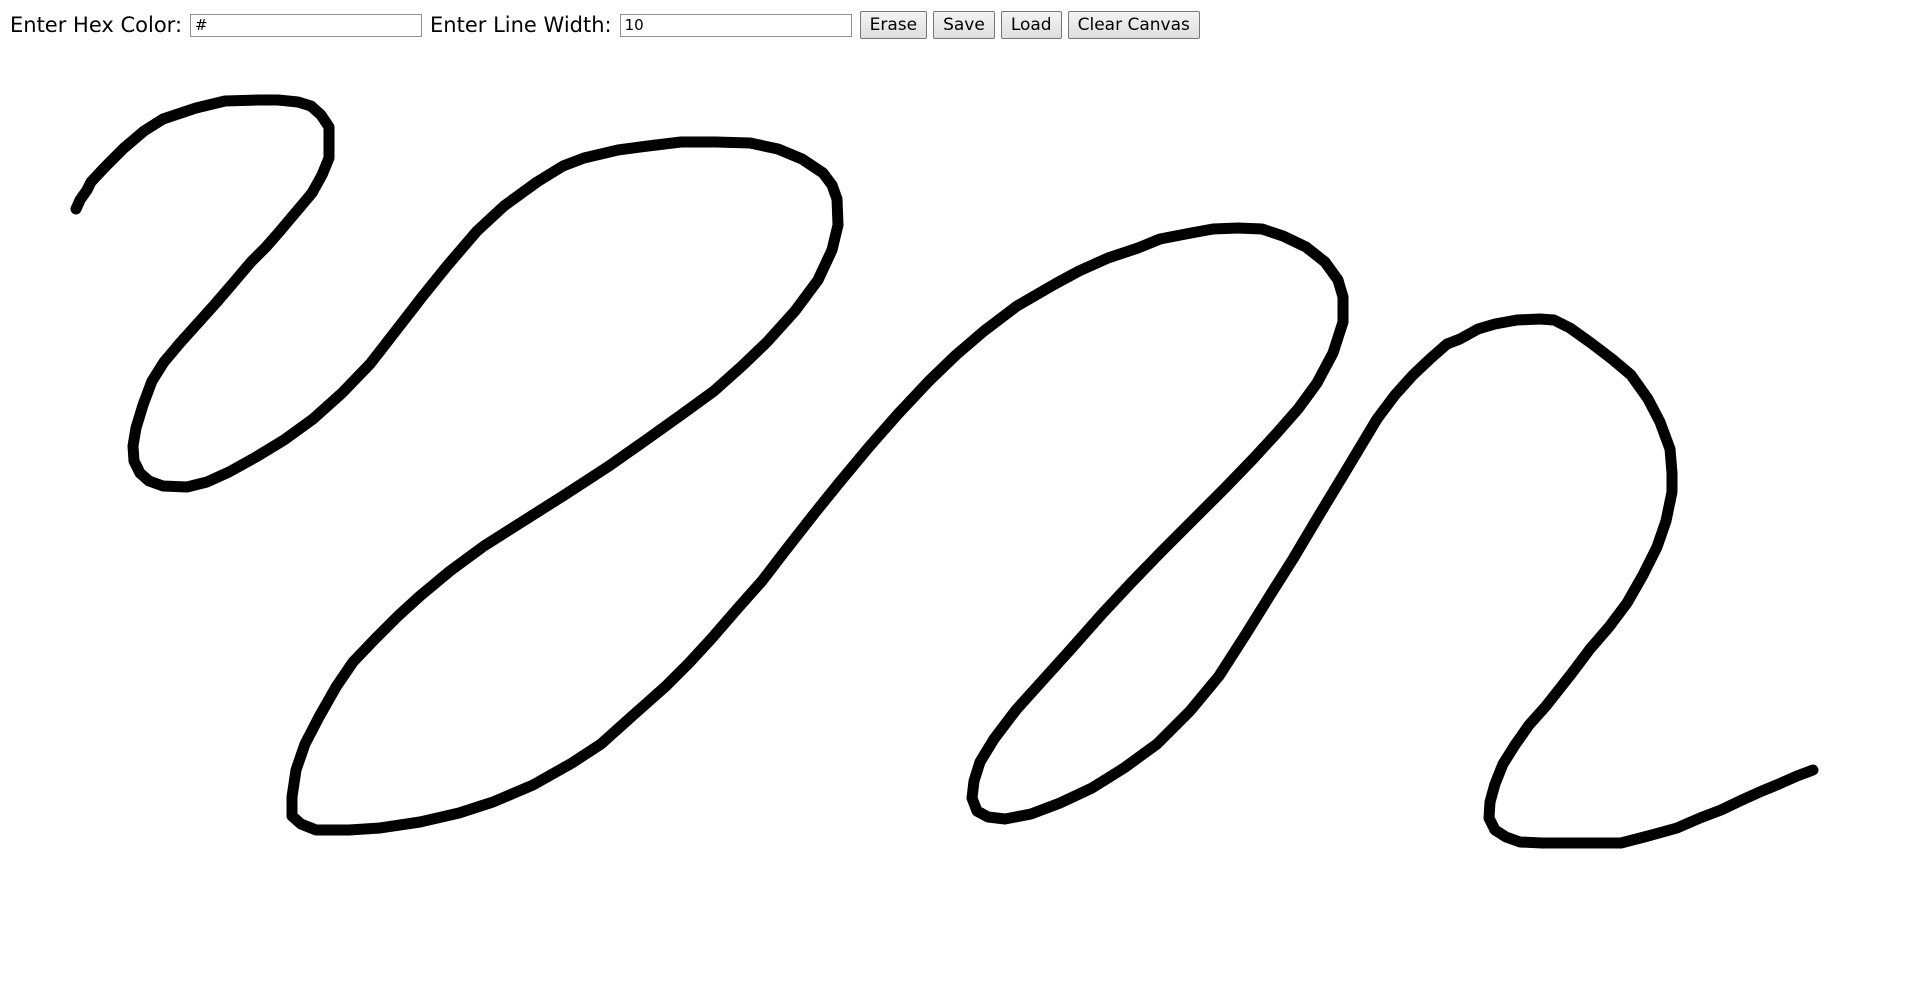 This screenshot has height=990, width=1930. Describe the element at coordinates (1133, 25) in the screenshot. I see `clear-canvas-button: Clear Canvas` at that location.